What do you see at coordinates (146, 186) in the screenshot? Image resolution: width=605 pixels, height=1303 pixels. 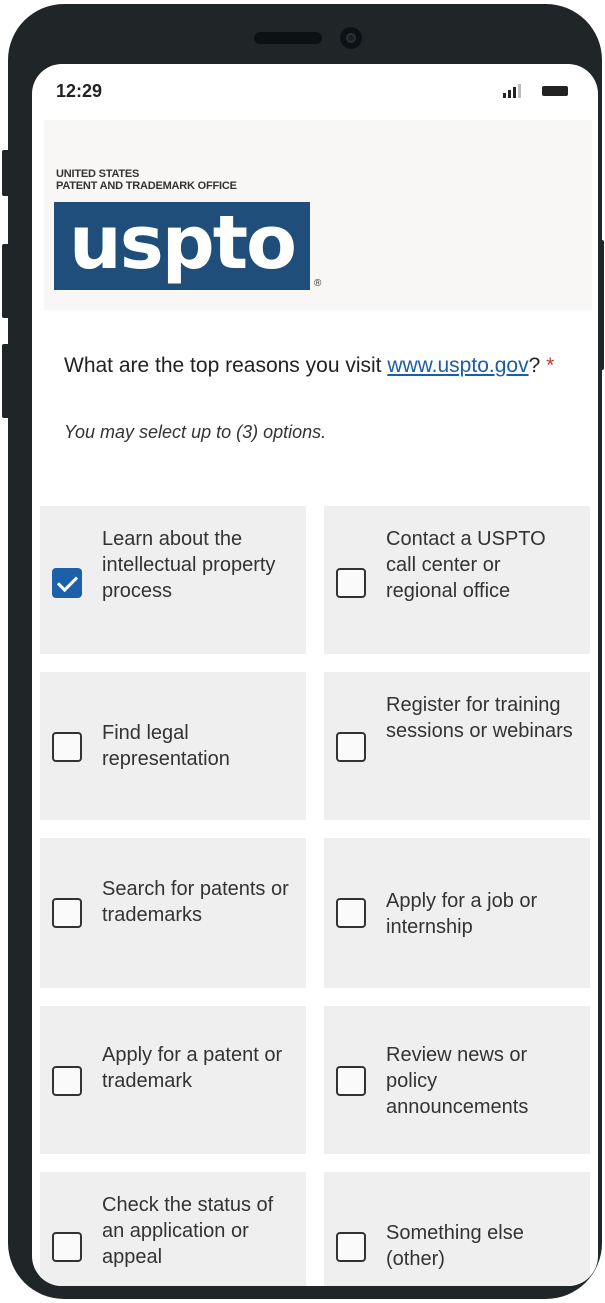 I see `org-line-2: PATENT AND TRADEMARK OFFICE` at bounding box center [146, 186].